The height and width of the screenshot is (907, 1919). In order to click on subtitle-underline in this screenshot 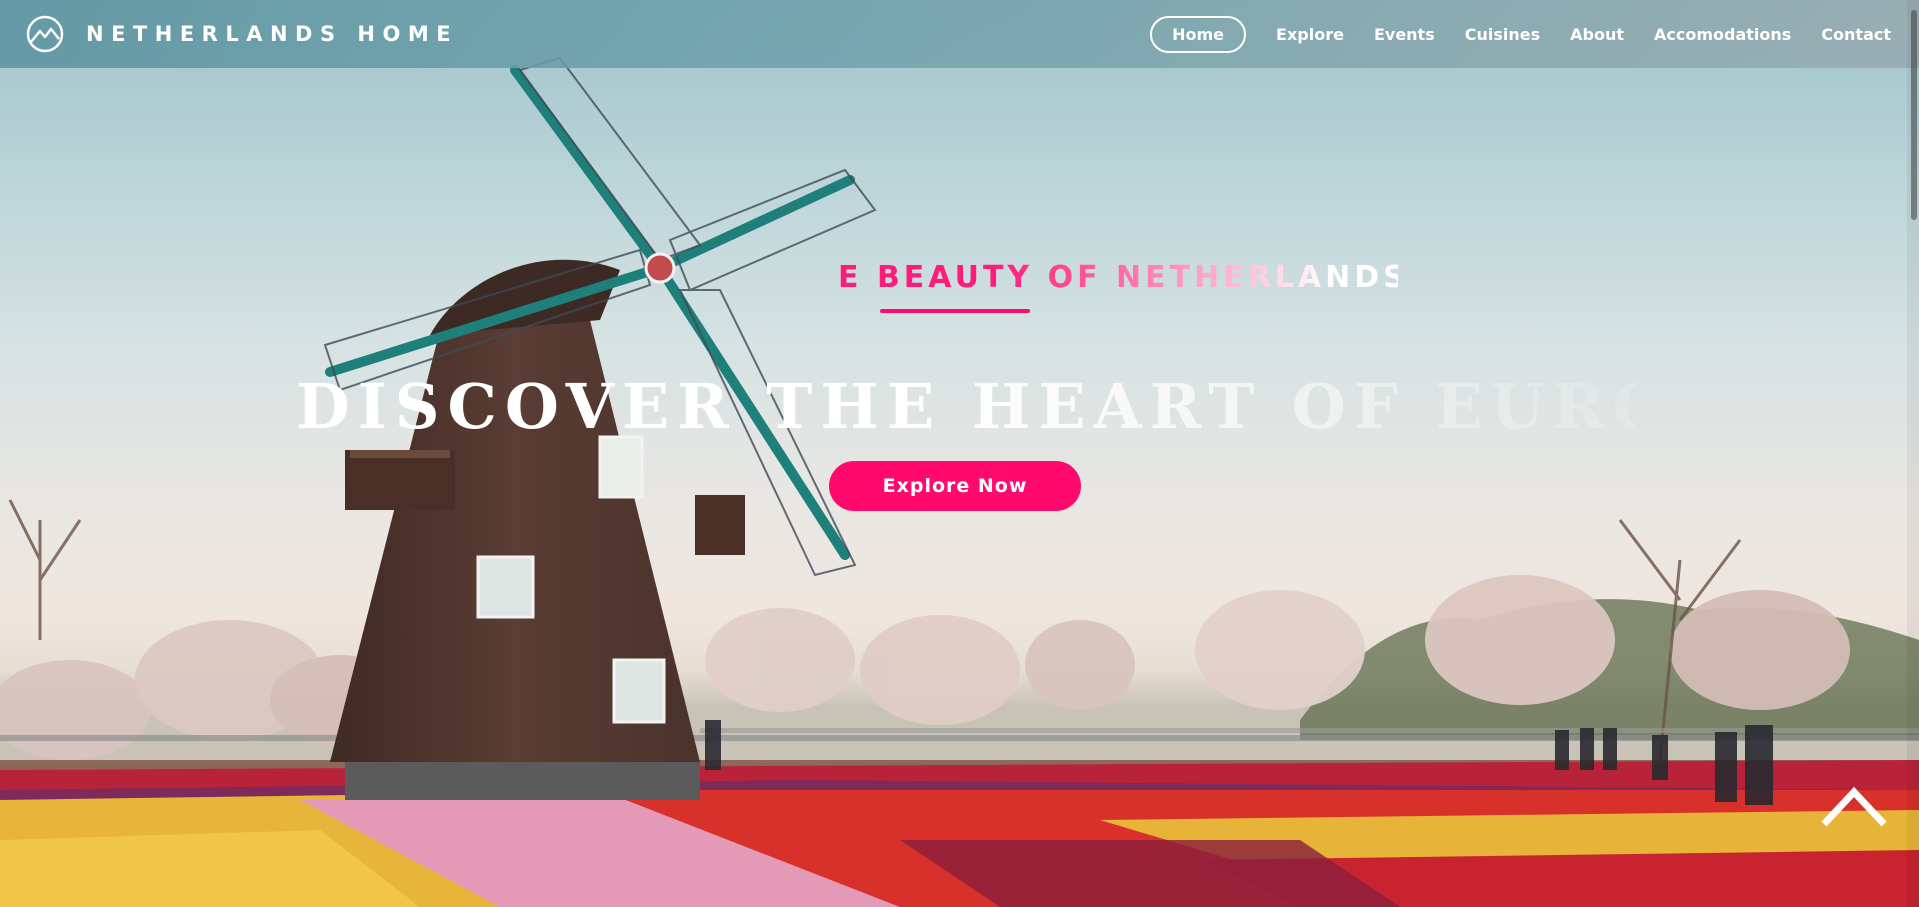, I will do `click(955, 311)`.